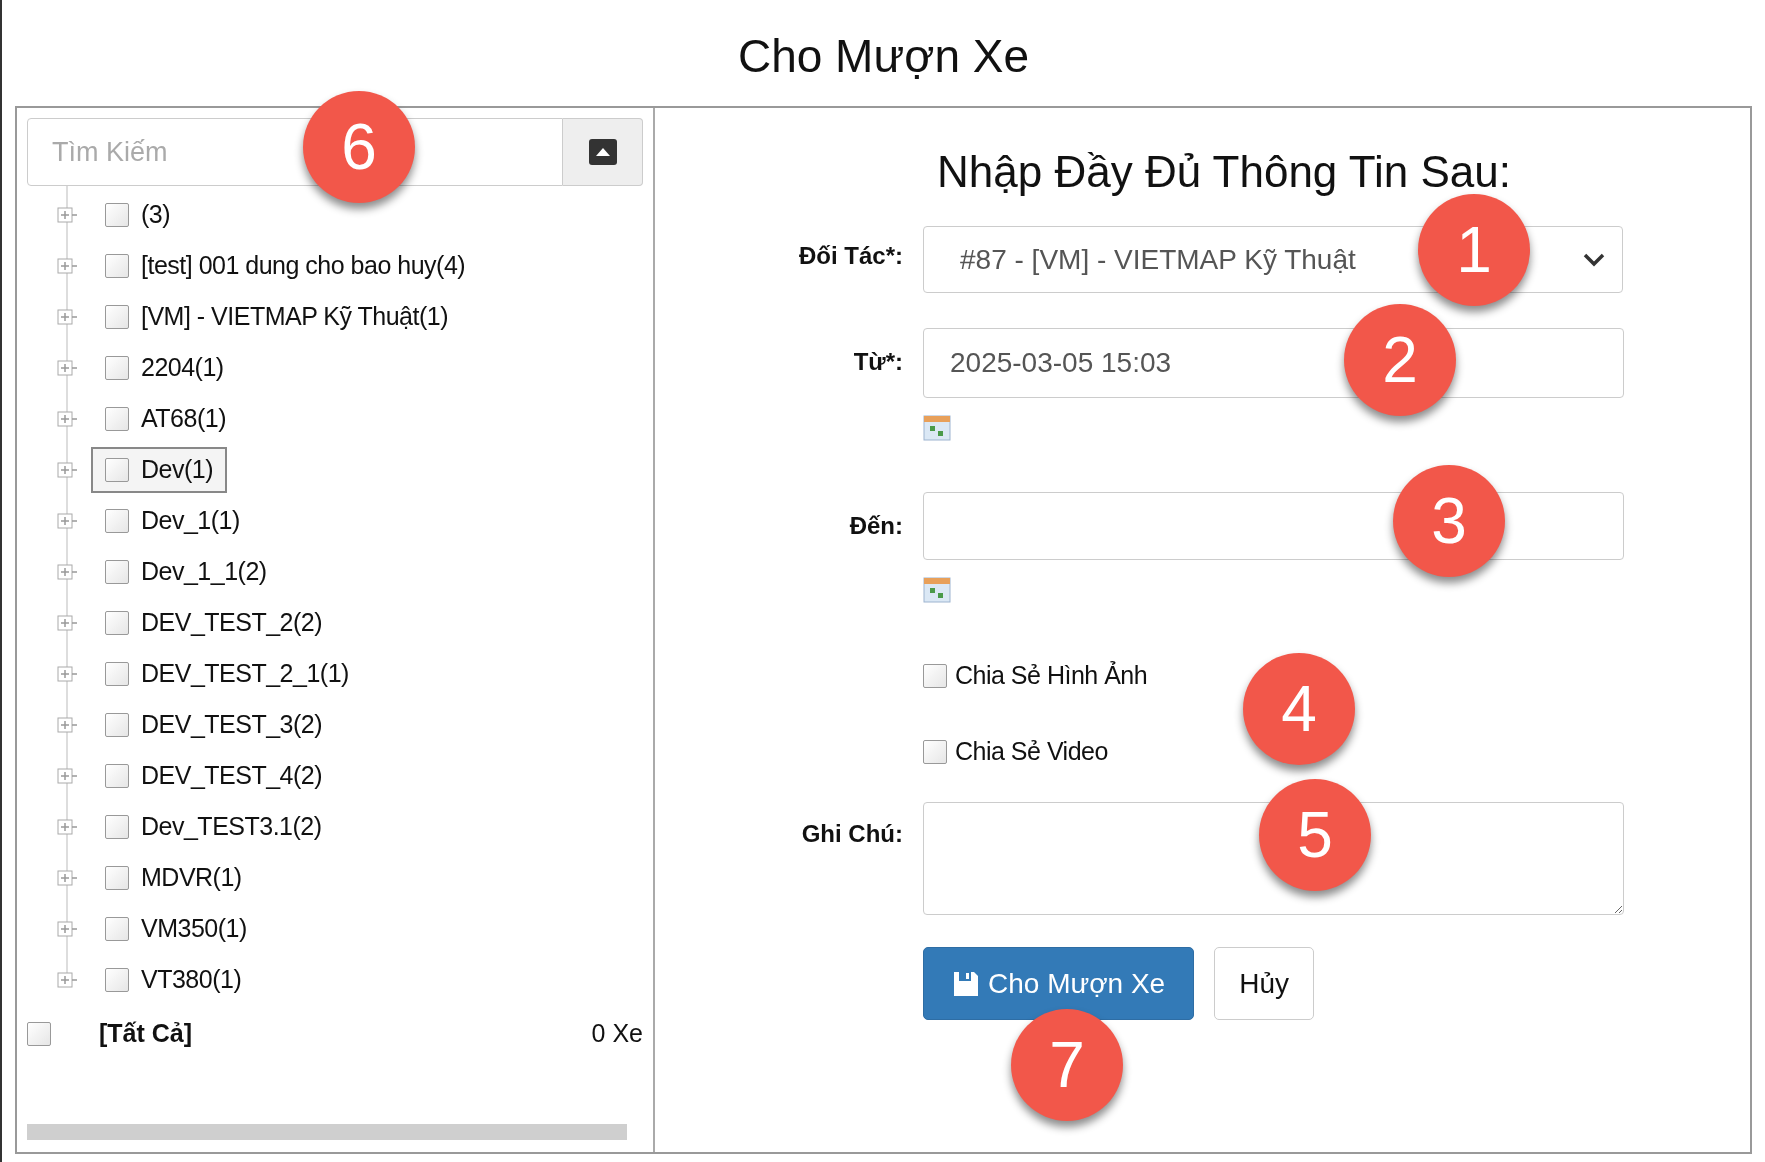 The image size is (1765, 1162). Describe the element at coordinates (177, 469) in the screenshot. I see `tree-item-label: Dev(1)` at that location.